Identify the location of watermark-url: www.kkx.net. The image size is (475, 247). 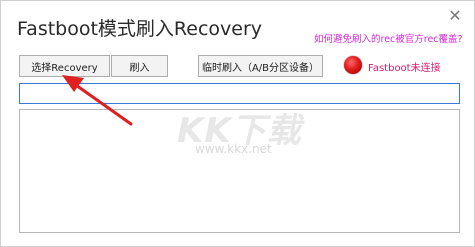
(233, 149).